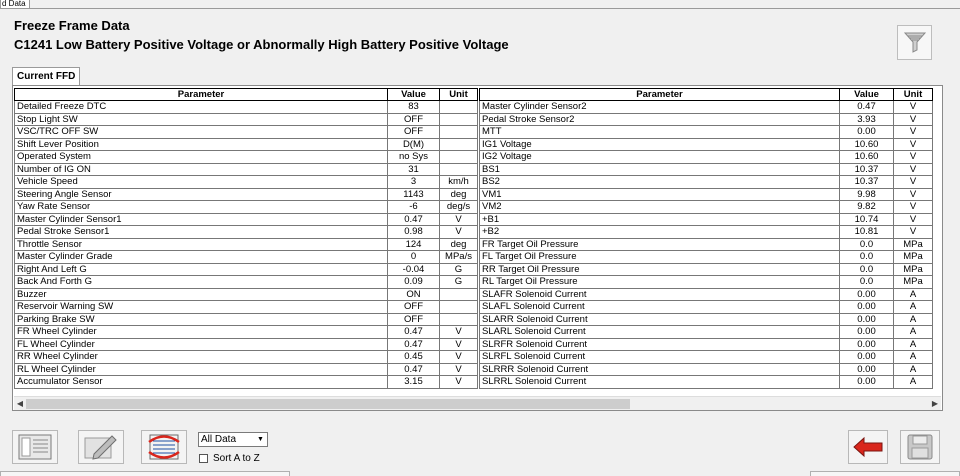 The height and width of the screenshot is (476, 960). Describe the element at coordinates (868, 447) in the screenshot. I see `back-button` at that location.